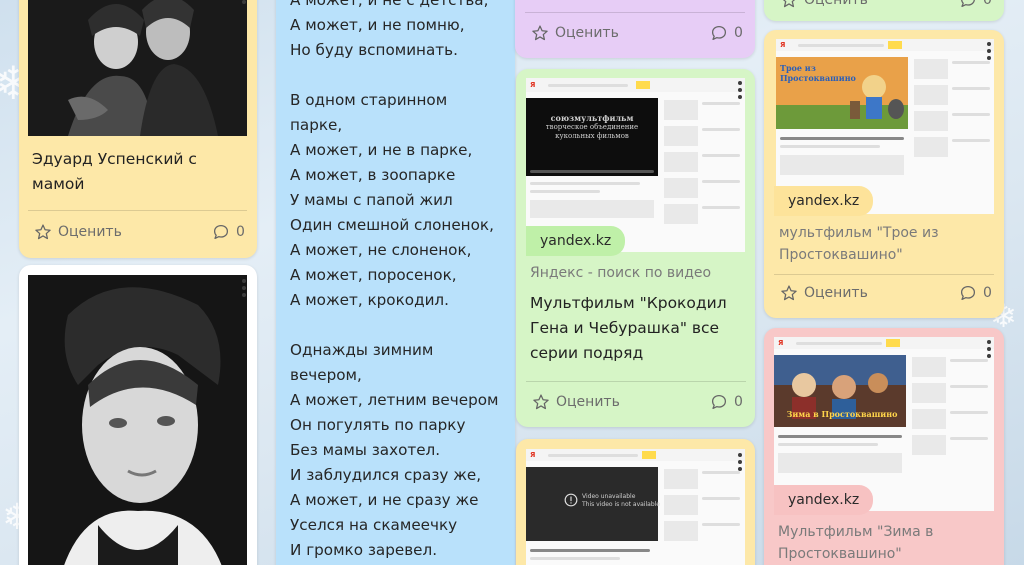 The image size is (1024, 565). What do you see at coordinates (369, 300) in the screenshot?
I see `poem-line: А может, крокодил.` at bounding box center [369, 300].